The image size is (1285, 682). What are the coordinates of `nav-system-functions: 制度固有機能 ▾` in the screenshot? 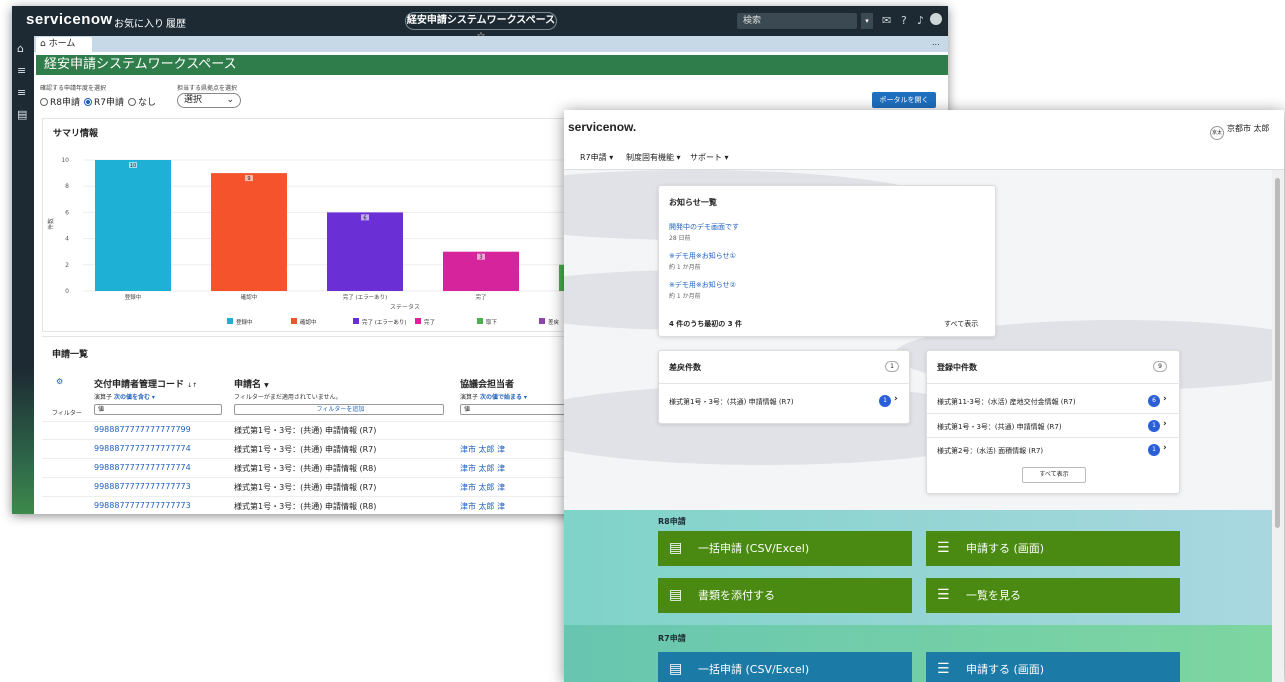 It's located at (653, 157).